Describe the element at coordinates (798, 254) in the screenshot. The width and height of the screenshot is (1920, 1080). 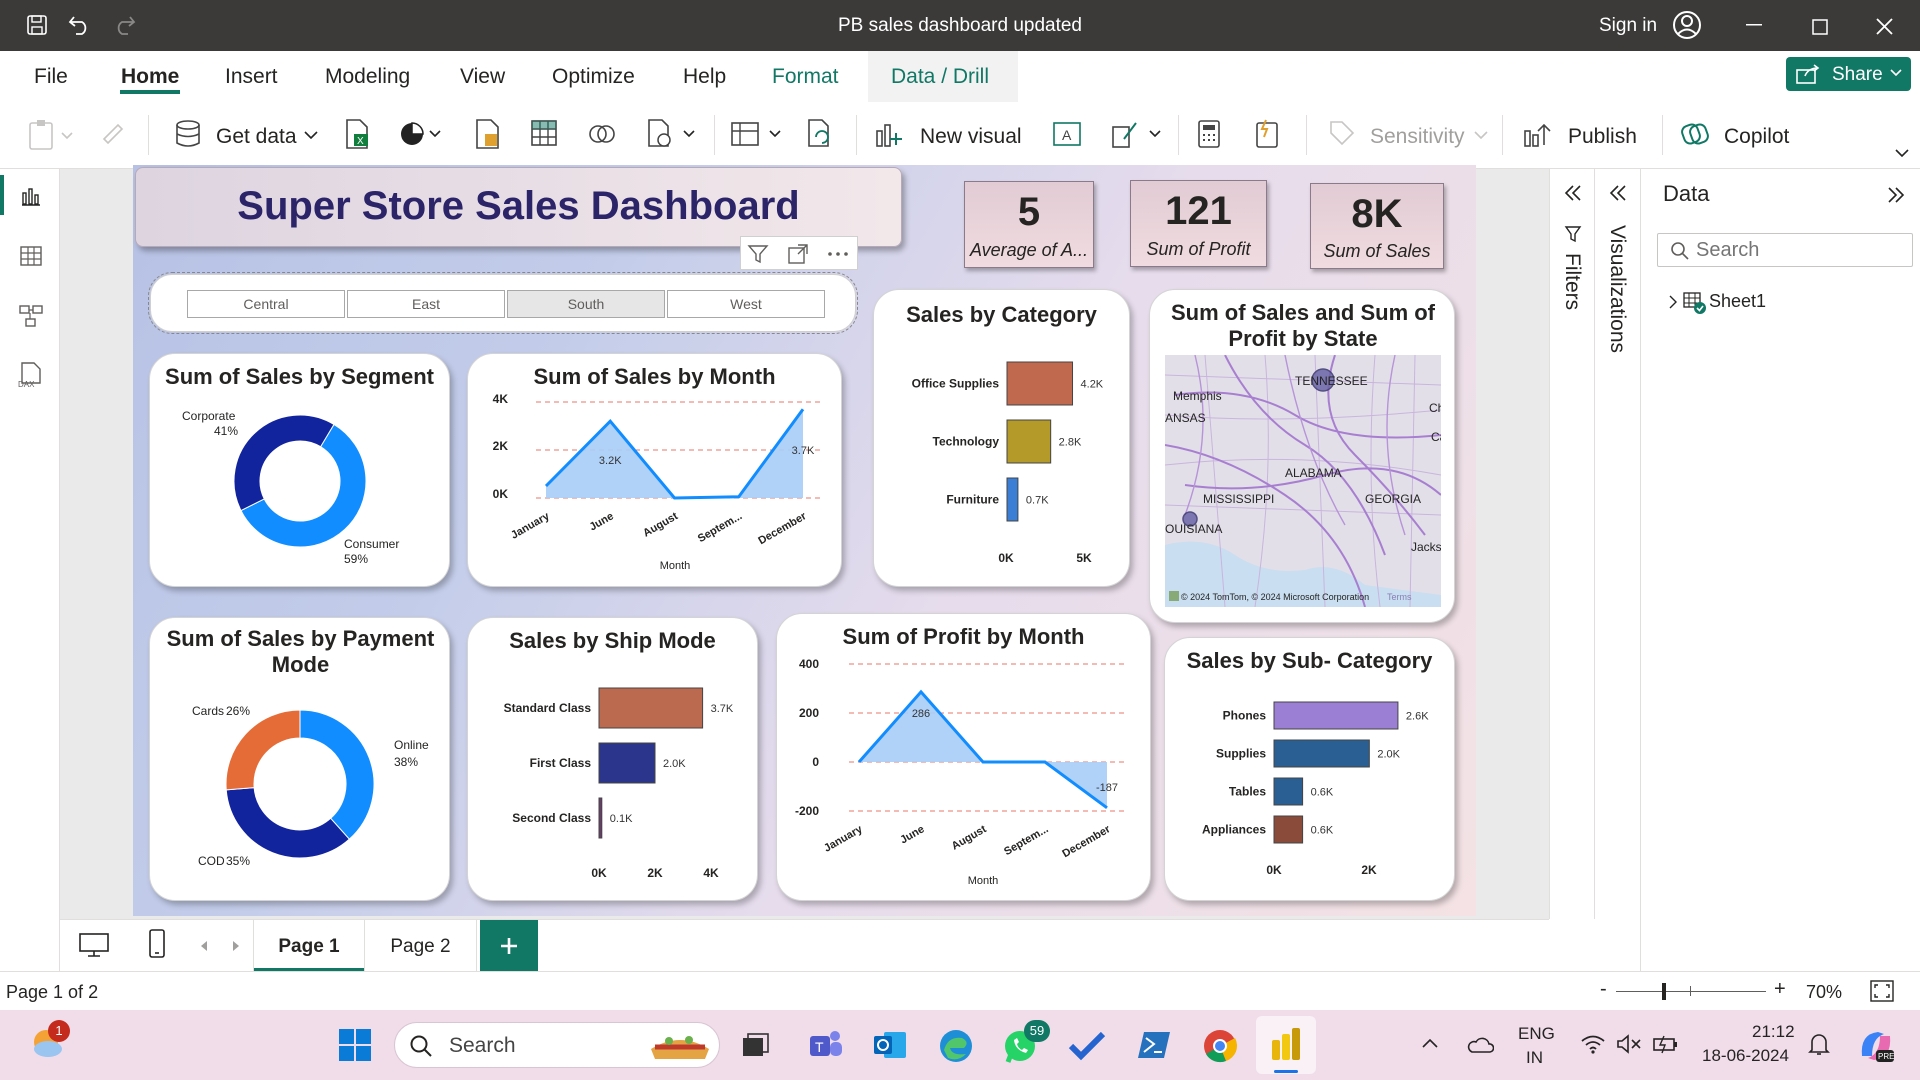
I see `focus-mode-icon` at that location.